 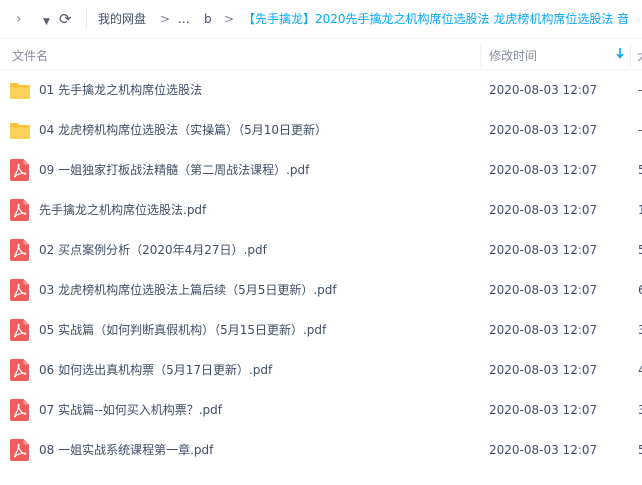 What do you see at coordinates (436, 19) in the screenshot?
I see `breadcrumb-current: 【先手擒龙】2020先手擒龙之机构席位选股法 龙虎榜机构席位选股法 音` at bounding box center [436, 19].